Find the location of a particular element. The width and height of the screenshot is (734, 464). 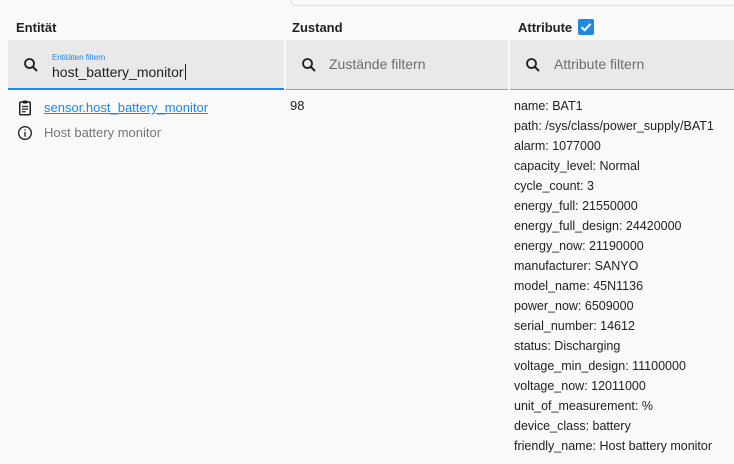

attribute-item: serial_number: 14612 is located at coordinates (574, 326).